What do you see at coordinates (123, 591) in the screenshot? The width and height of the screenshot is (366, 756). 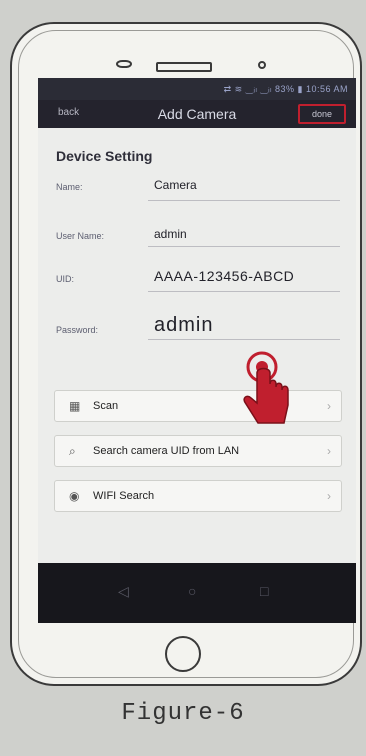 I see `nav-back-icon: ◁` at bounding box center [123, 591].